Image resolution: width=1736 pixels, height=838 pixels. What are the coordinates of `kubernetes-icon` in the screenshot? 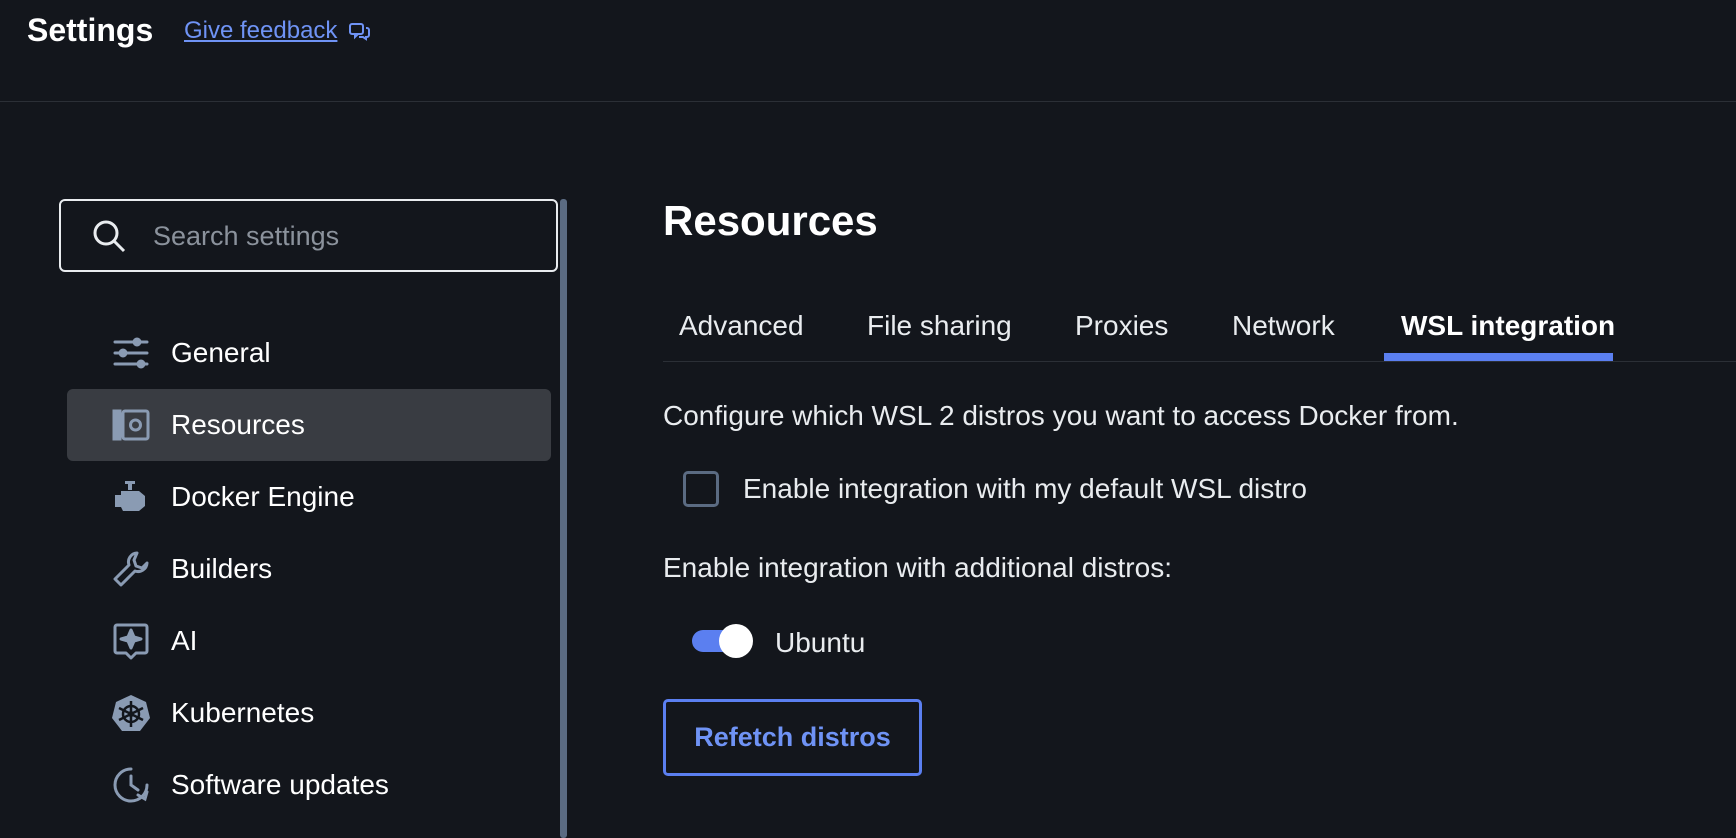 It's located at (131, 713).